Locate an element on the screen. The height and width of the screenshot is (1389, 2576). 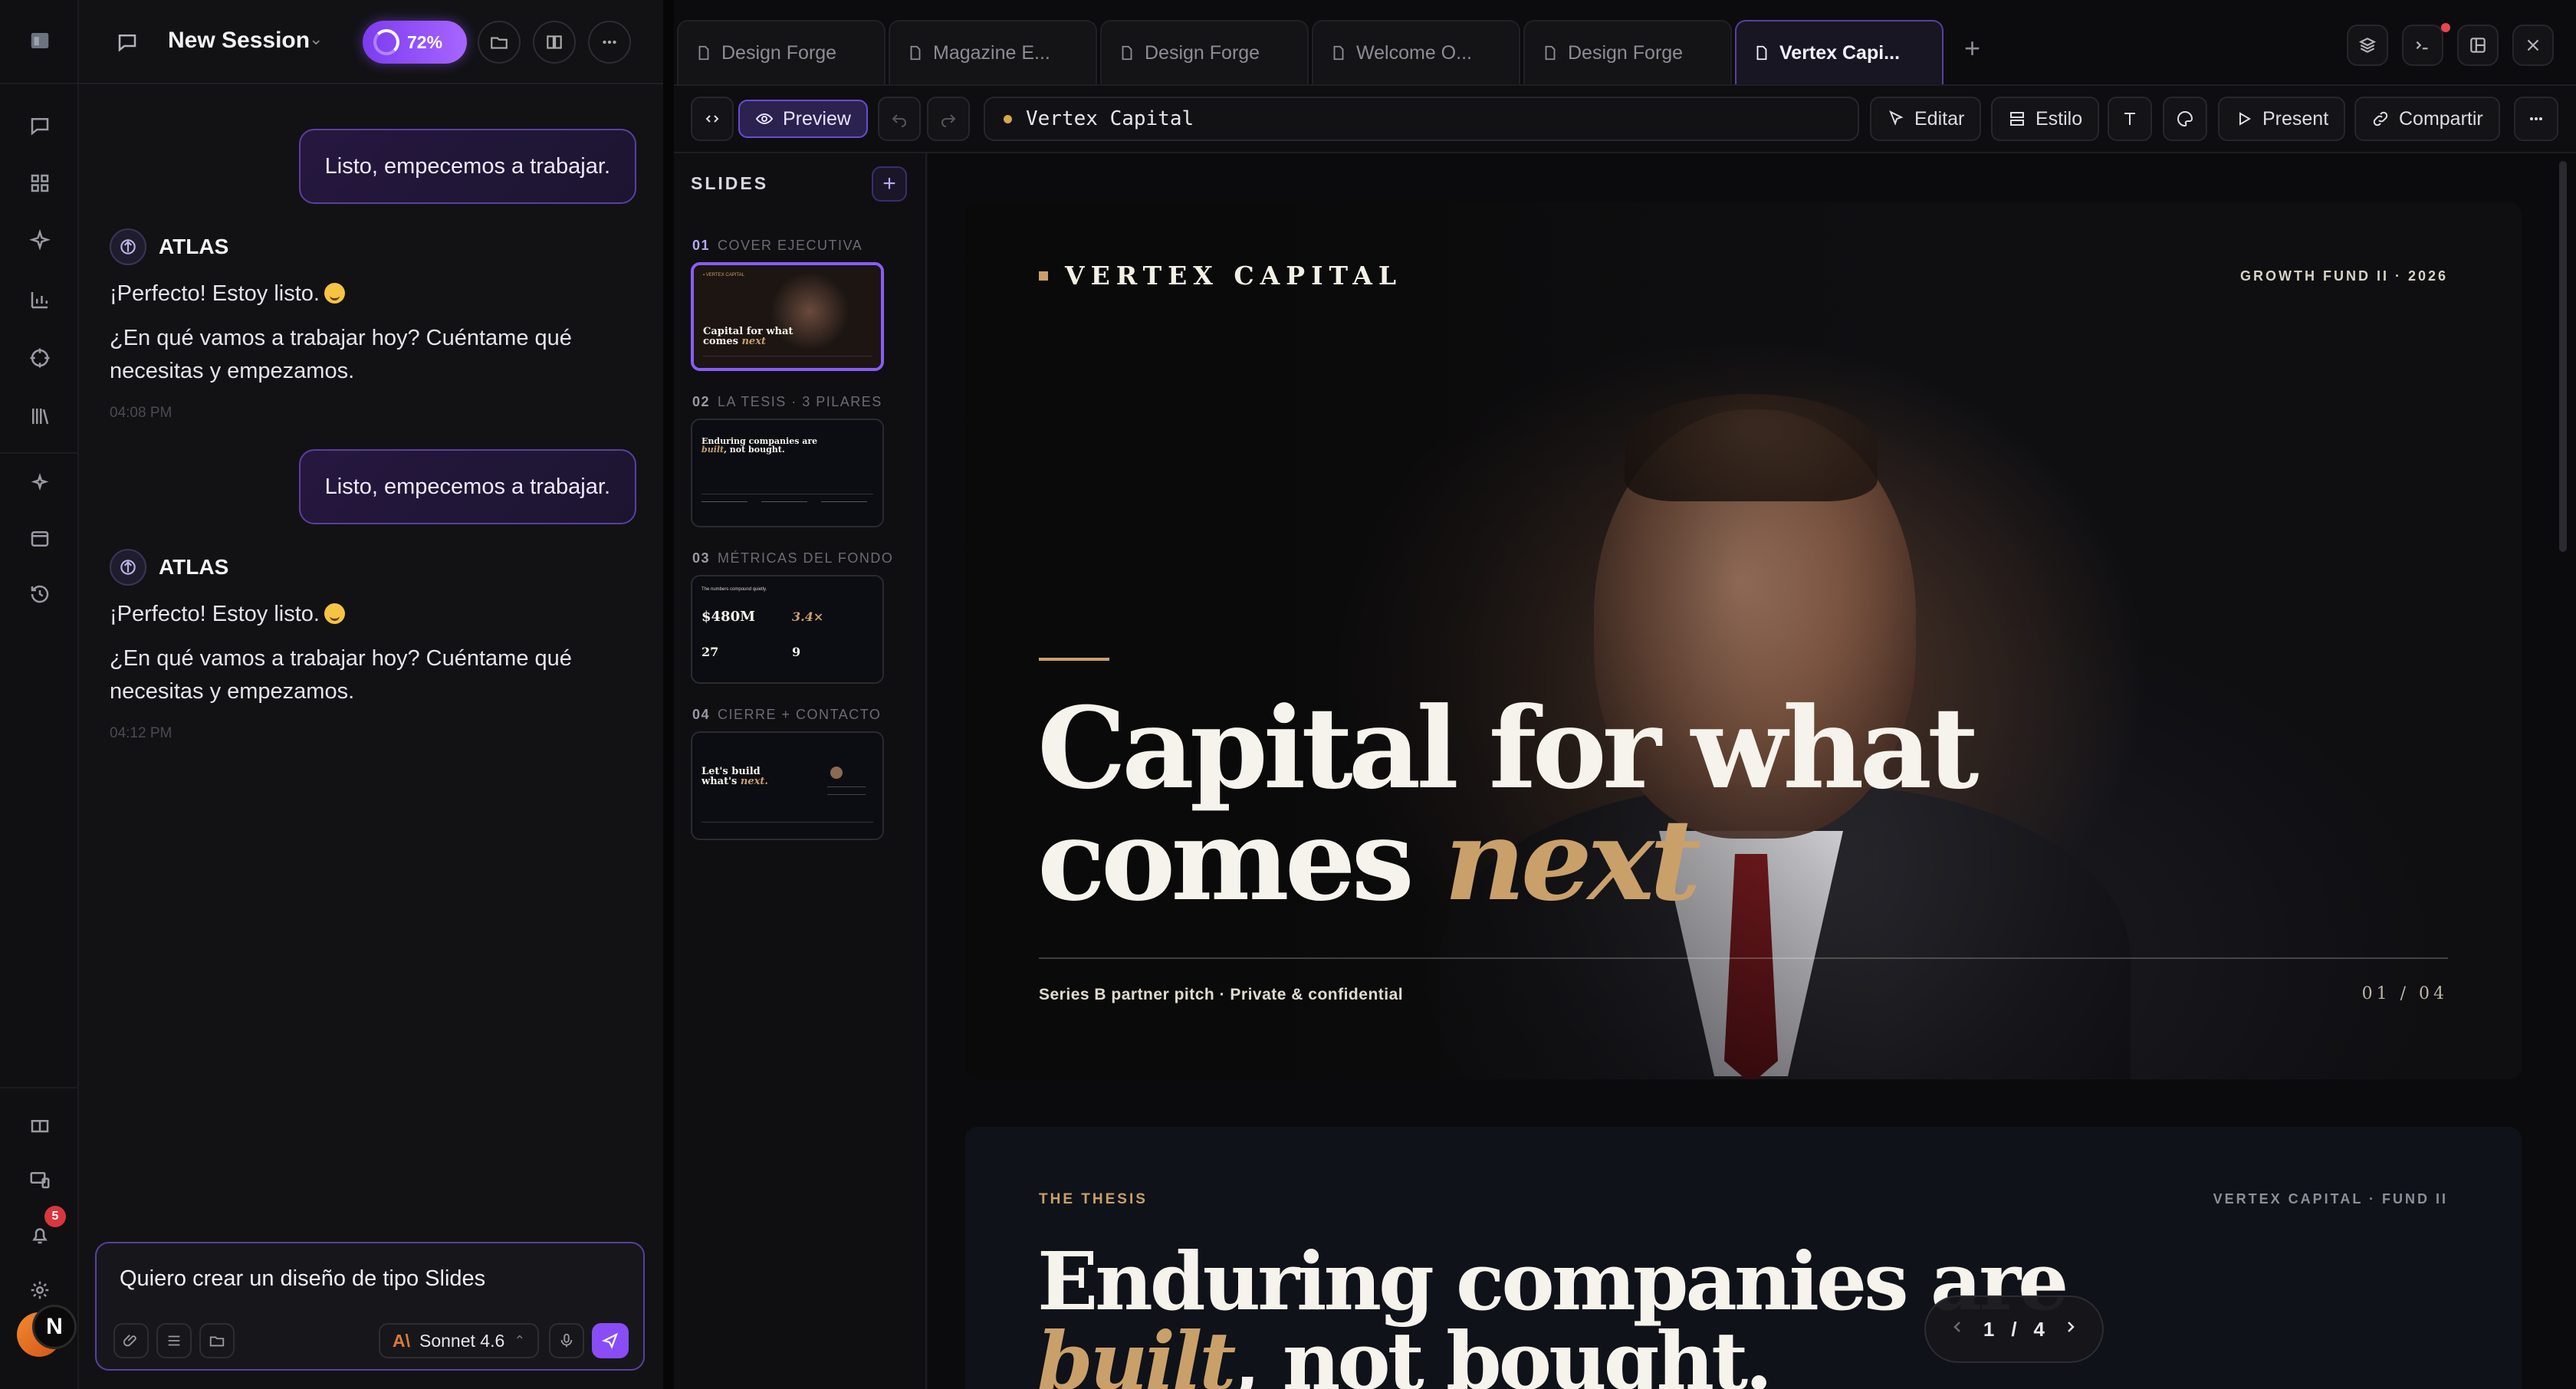
devices-icon is located at coordinates (40, 1180).